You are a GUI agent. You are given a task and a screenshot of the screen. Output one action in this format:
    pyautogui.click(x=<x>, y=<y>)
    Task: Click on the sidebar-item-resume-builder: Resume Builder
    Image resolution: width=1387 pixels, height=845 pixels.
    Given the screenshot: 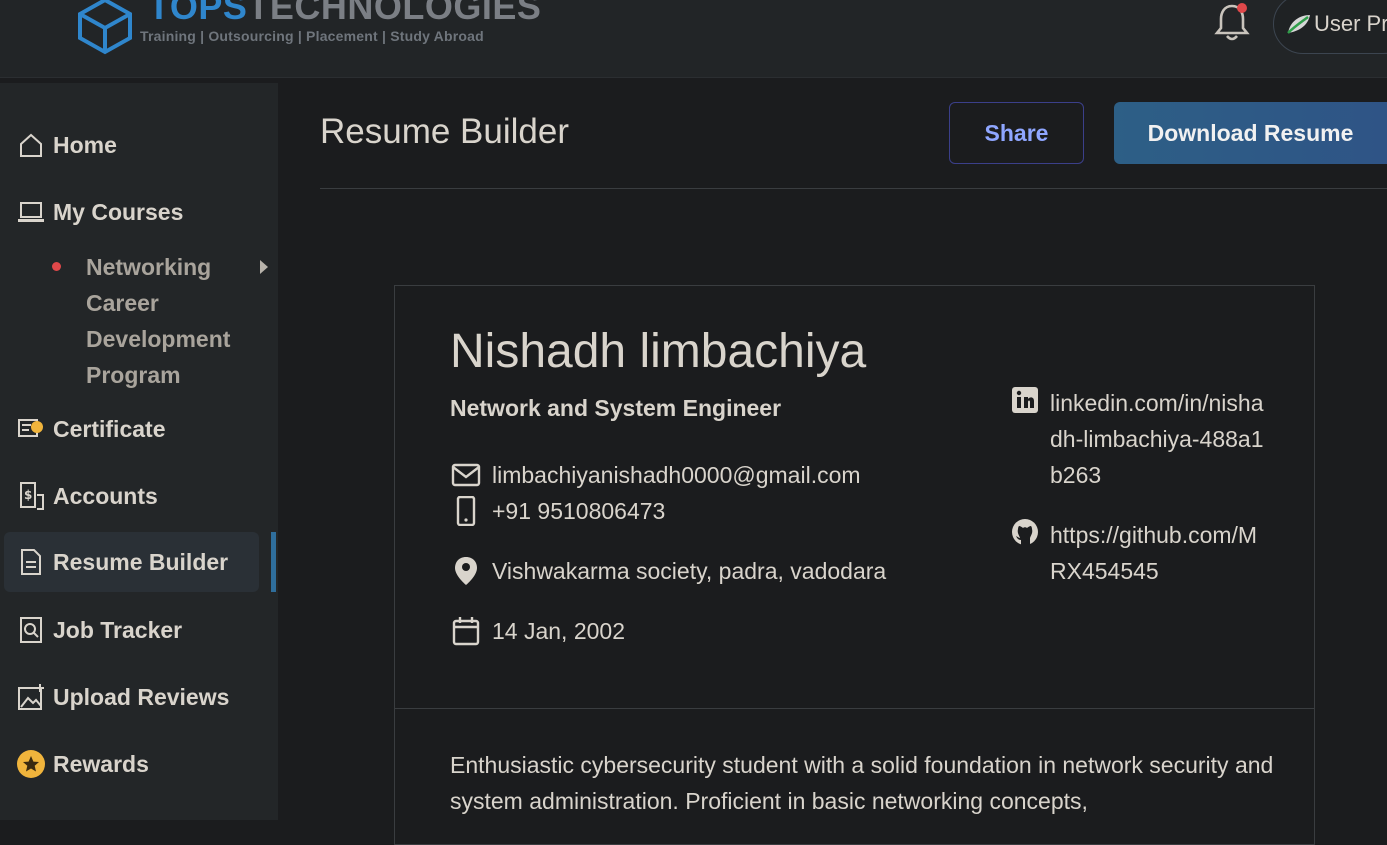 What is the action you would take?
    pyautogui.click(x=131, y=562)
    